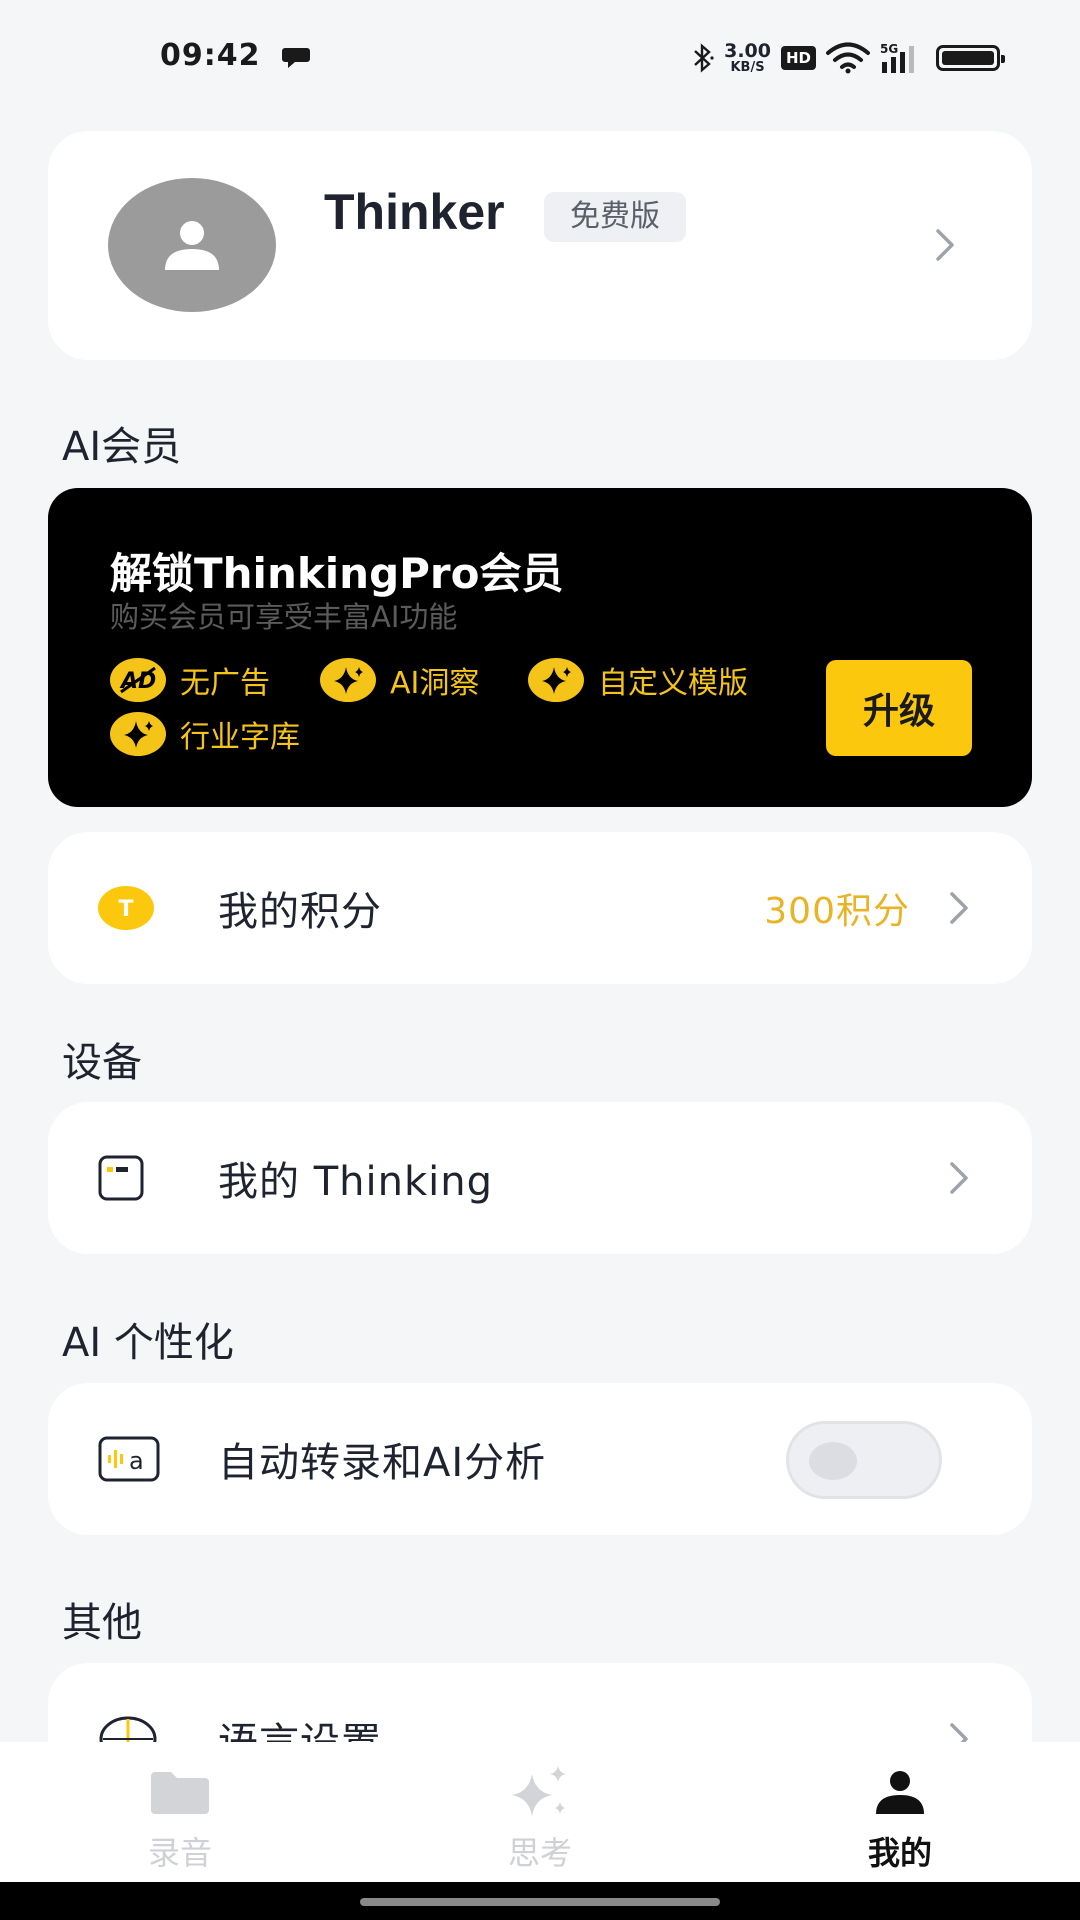 Image resolution: width=1080 pixels, height=1920 pixels. Describe the element at coordinates (899, 1853) in the screenshot. I see `nav-label-mine: 我的` at that location.